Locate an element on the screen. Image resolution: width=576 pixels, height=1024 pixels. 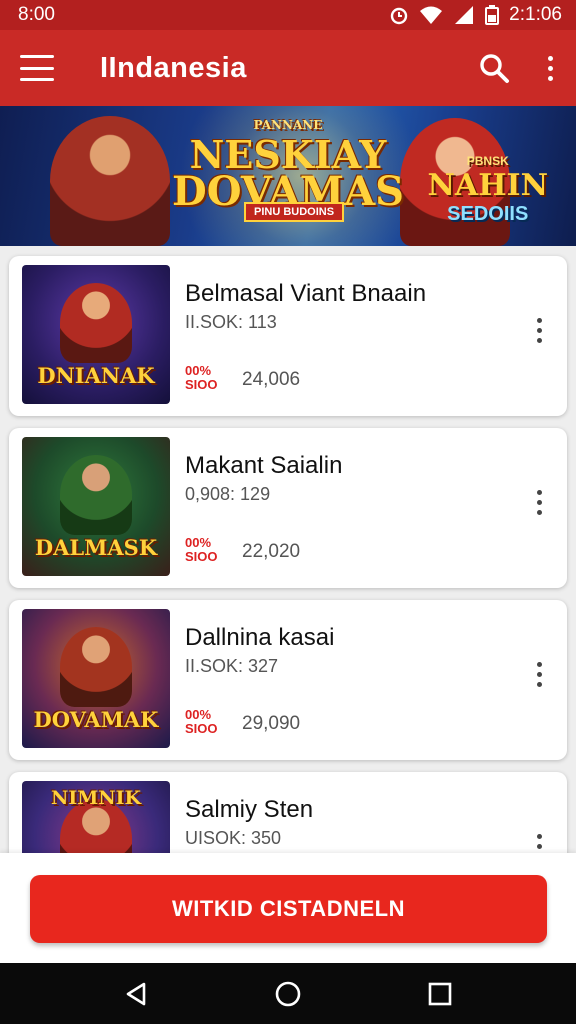
game-title: Dallnina kasai is located at coordinates (260, 637).